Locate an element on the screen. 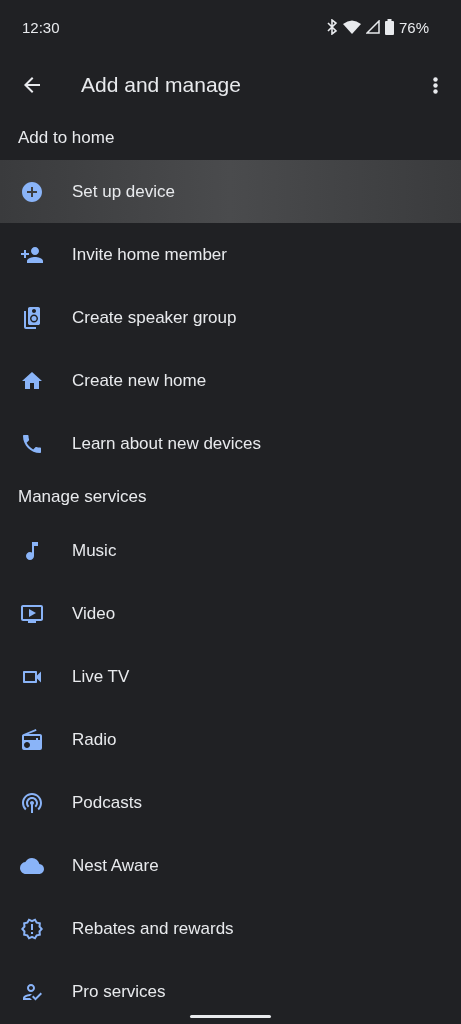 The height and width of the screenshot is (1024, 461). menu-item: Invite home member is located at coordinates (230, 254).